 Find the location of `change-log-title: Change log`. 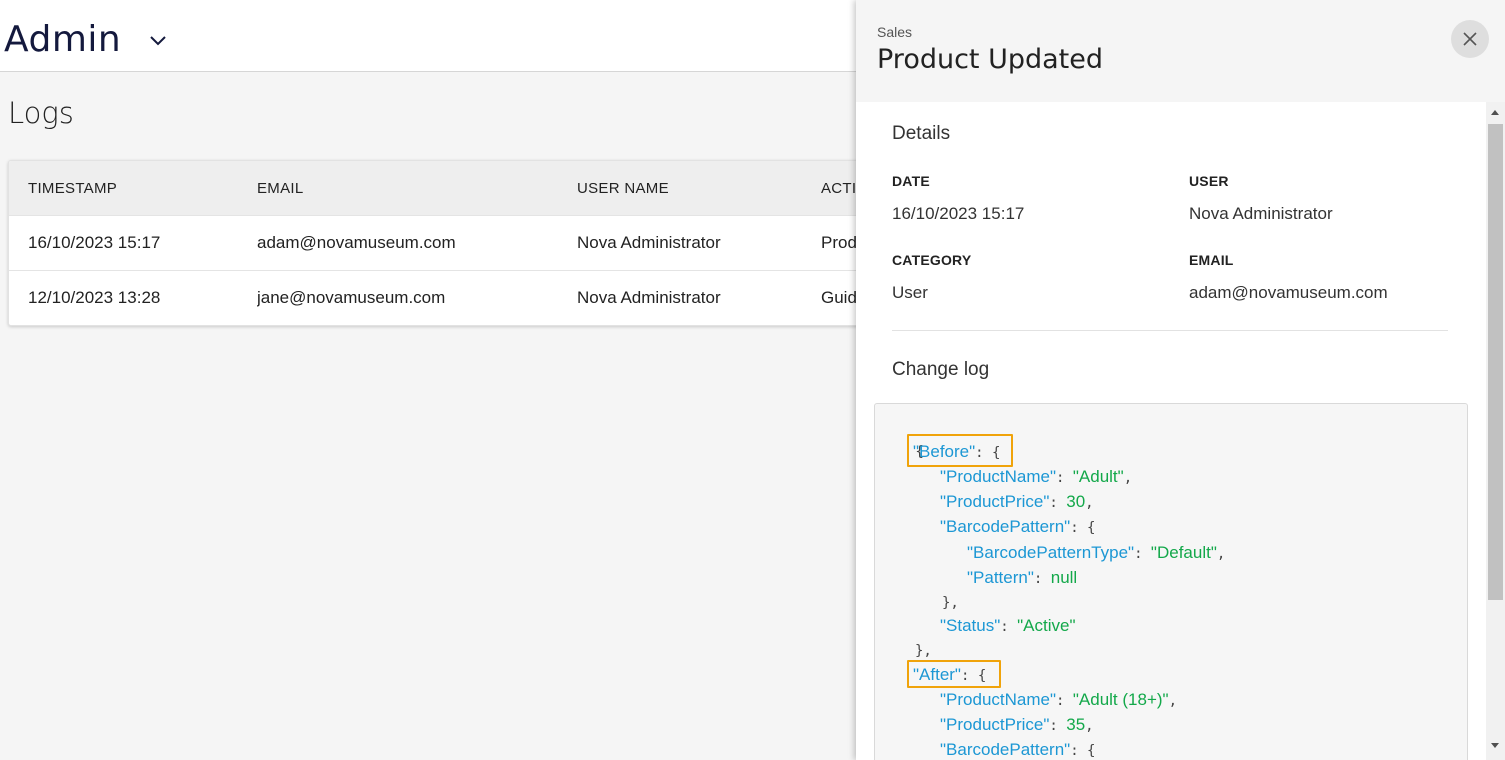

change-log-title: Change log is located at coordinates (941, 369).